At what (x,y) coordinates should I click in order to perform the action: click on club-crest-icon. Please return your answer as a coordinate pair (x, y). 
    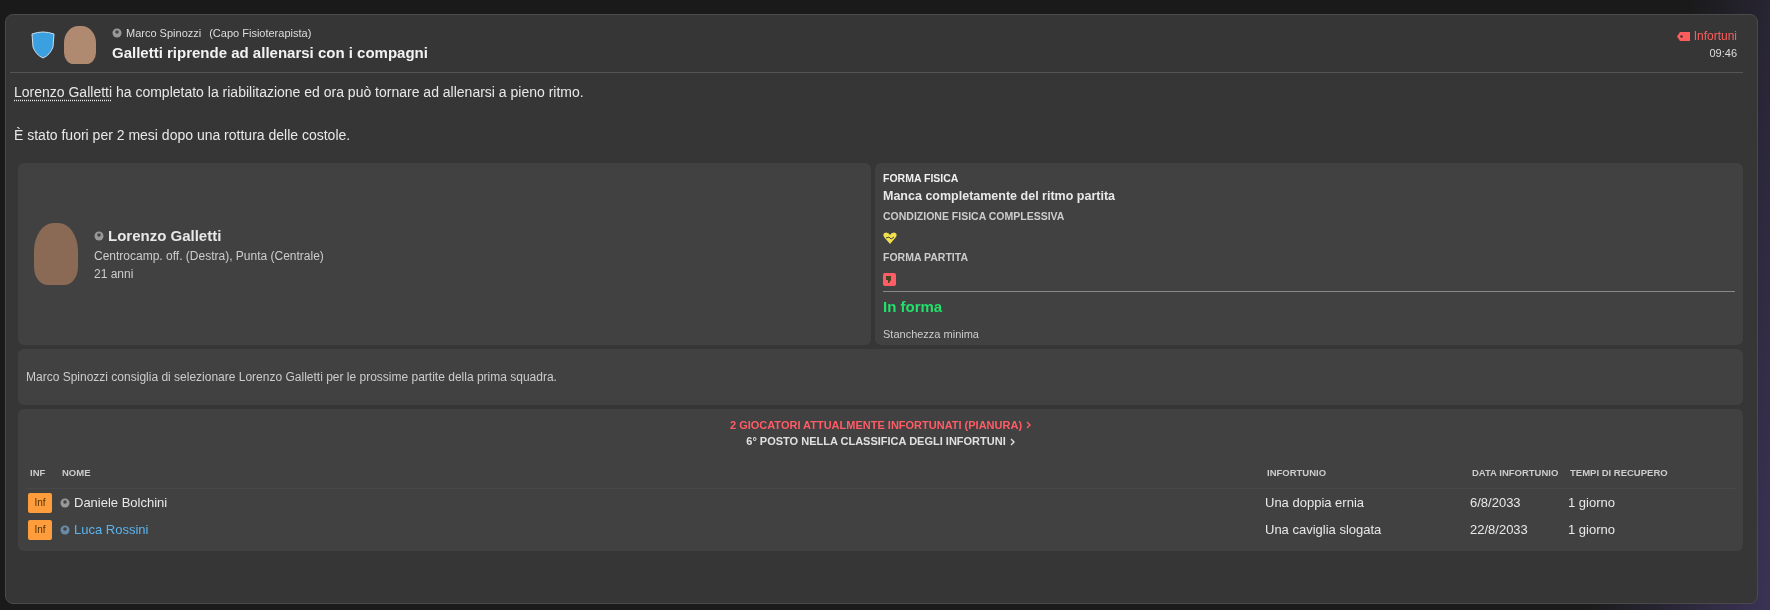
    Looking at the image, I should click on (43, 44).